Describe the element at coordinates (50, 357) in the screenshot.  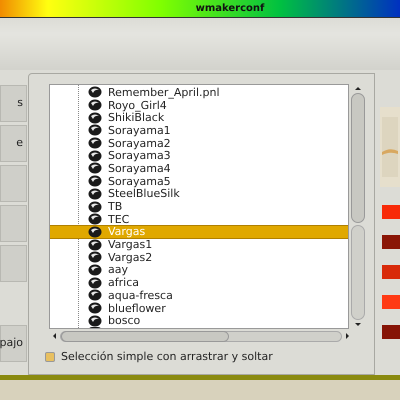
I see `checkbox` at that location.